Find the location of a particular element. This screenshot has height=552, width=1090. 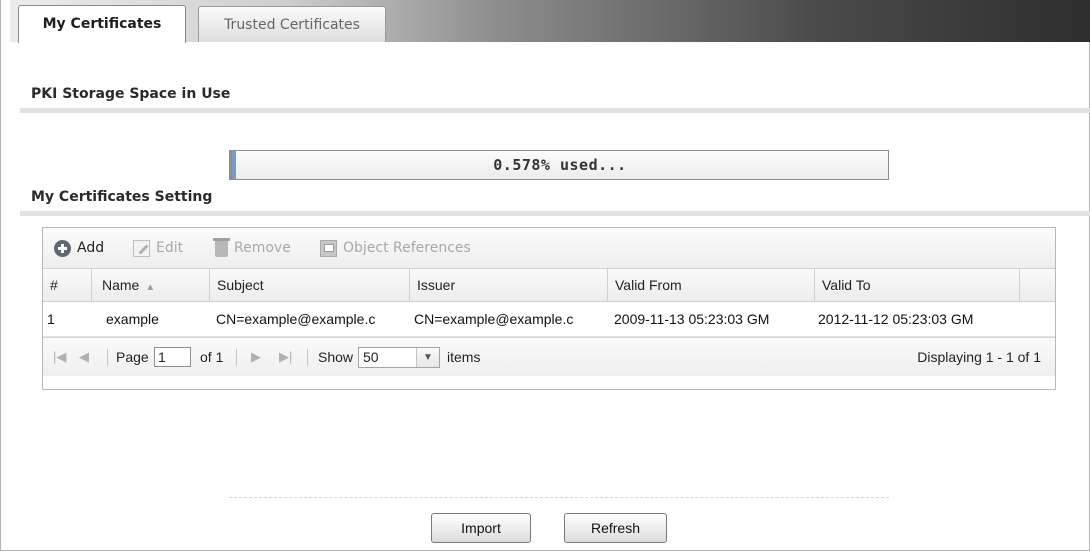

page-size-value: 50 is located at coordinates (371, 357).